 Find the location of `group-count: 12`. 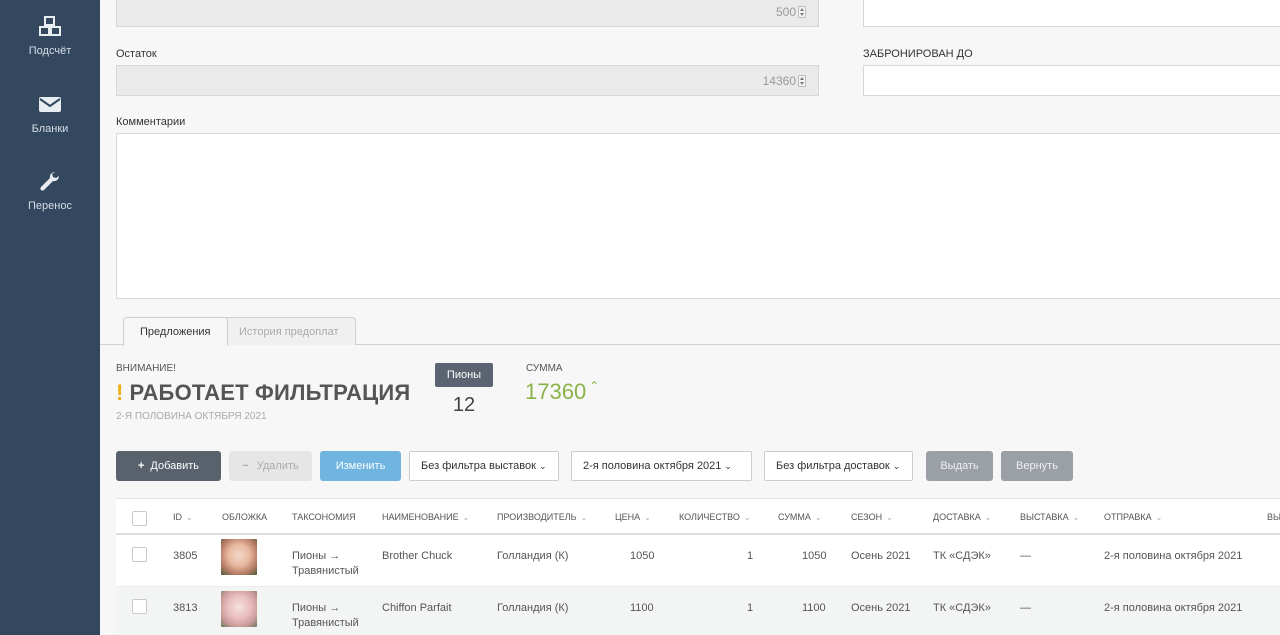

group-count: 12 is located at coordinates (464, 405).